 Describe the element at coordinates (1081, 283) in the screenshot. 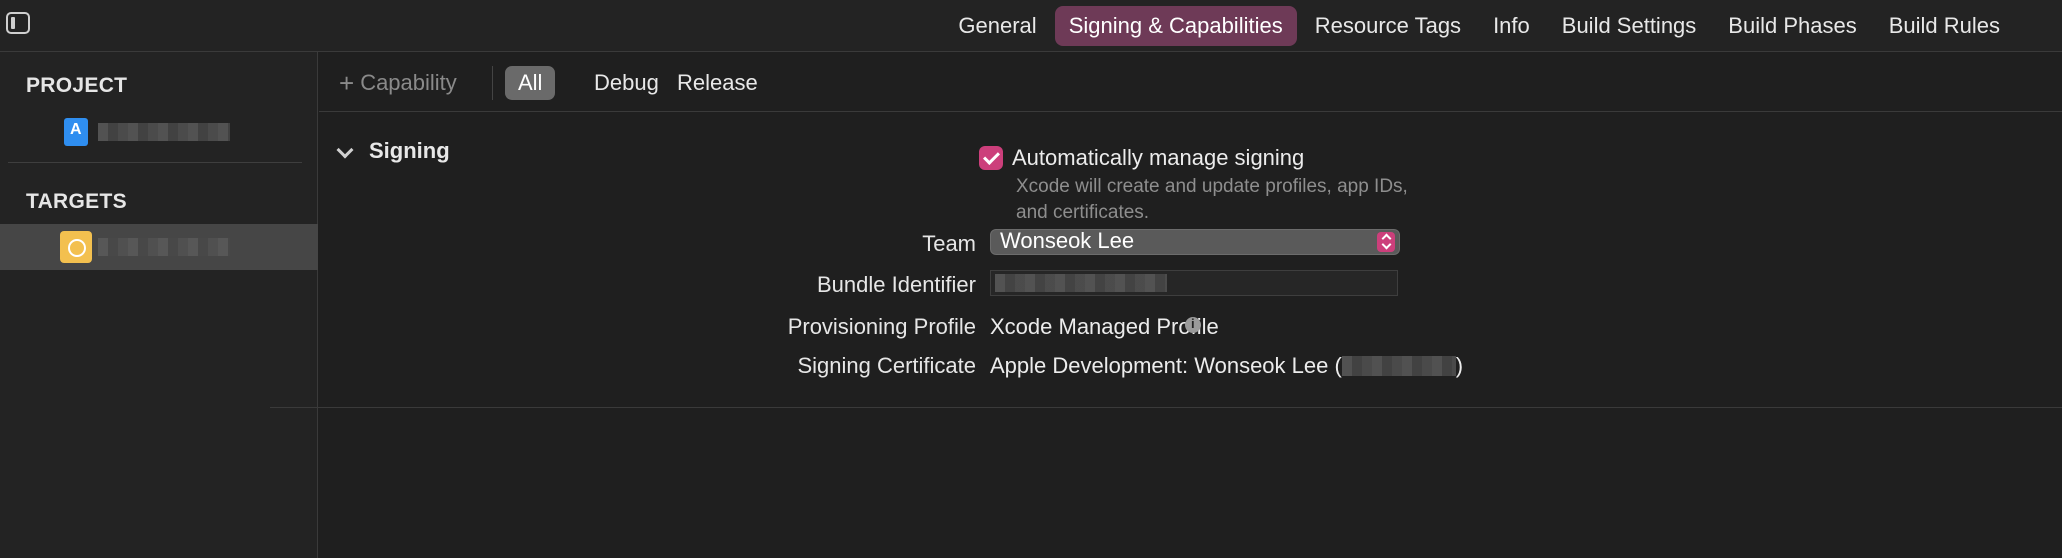

I see `bundle-id-redacted` at that location.